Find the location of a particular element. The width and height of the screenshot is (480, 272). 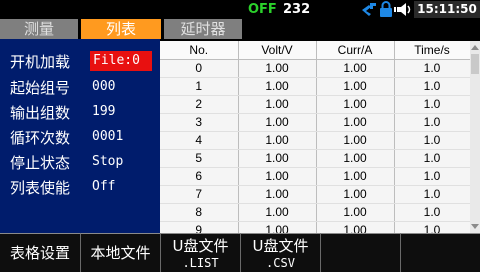

setting-label: 停止状态 is located at coordinates (40, 163).